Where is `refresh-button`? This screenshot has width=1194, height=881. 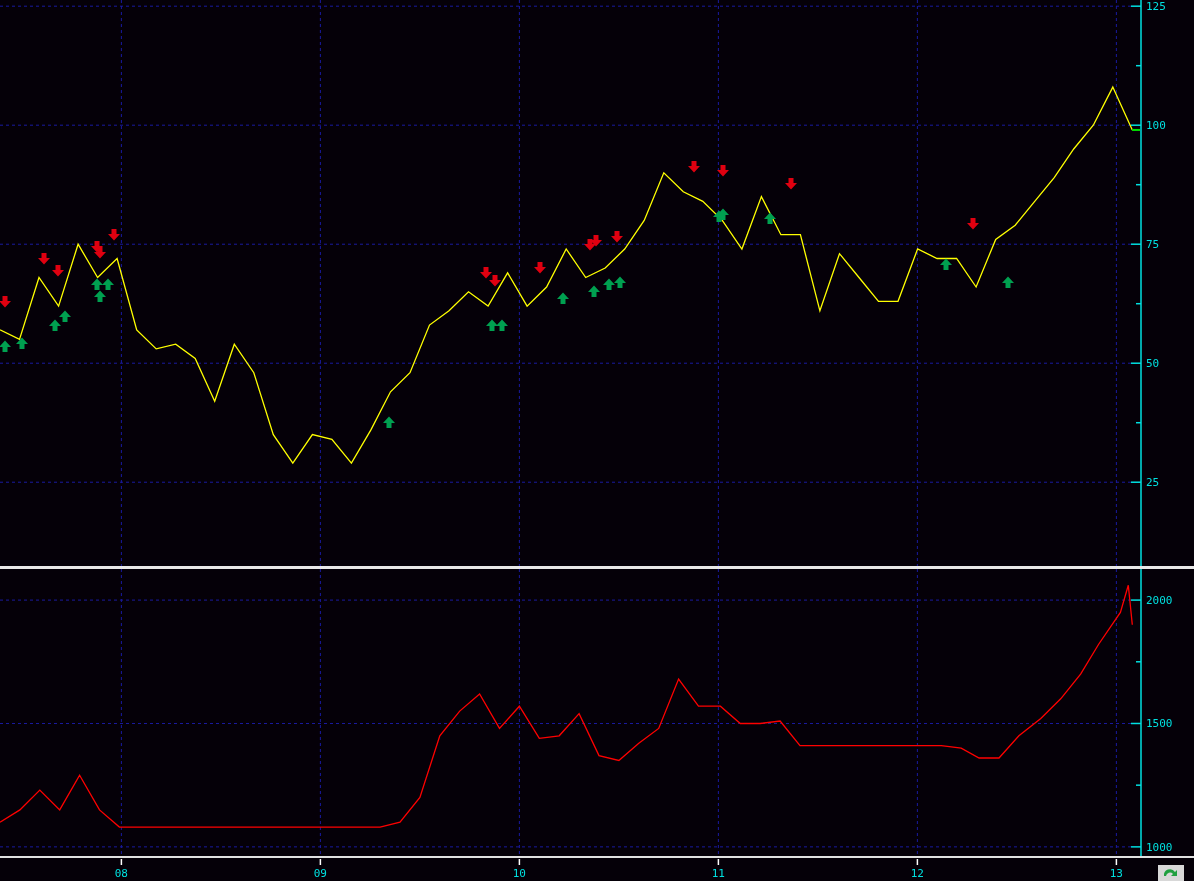 refresh-button is located at coordinates (1171, 873).